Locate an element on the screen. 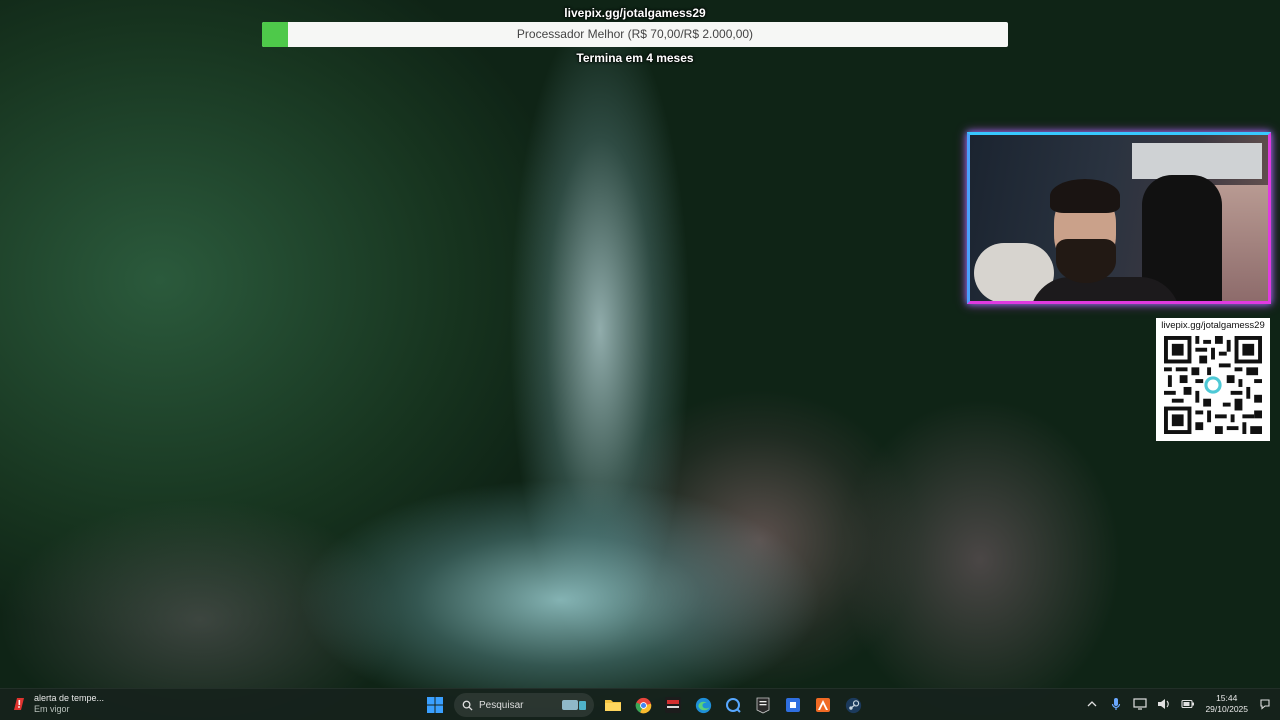 The height and width of the screenshot is (720, 1280). weather-widget: alerta de tempe... Em vigor is located at coordinates (57, 704).